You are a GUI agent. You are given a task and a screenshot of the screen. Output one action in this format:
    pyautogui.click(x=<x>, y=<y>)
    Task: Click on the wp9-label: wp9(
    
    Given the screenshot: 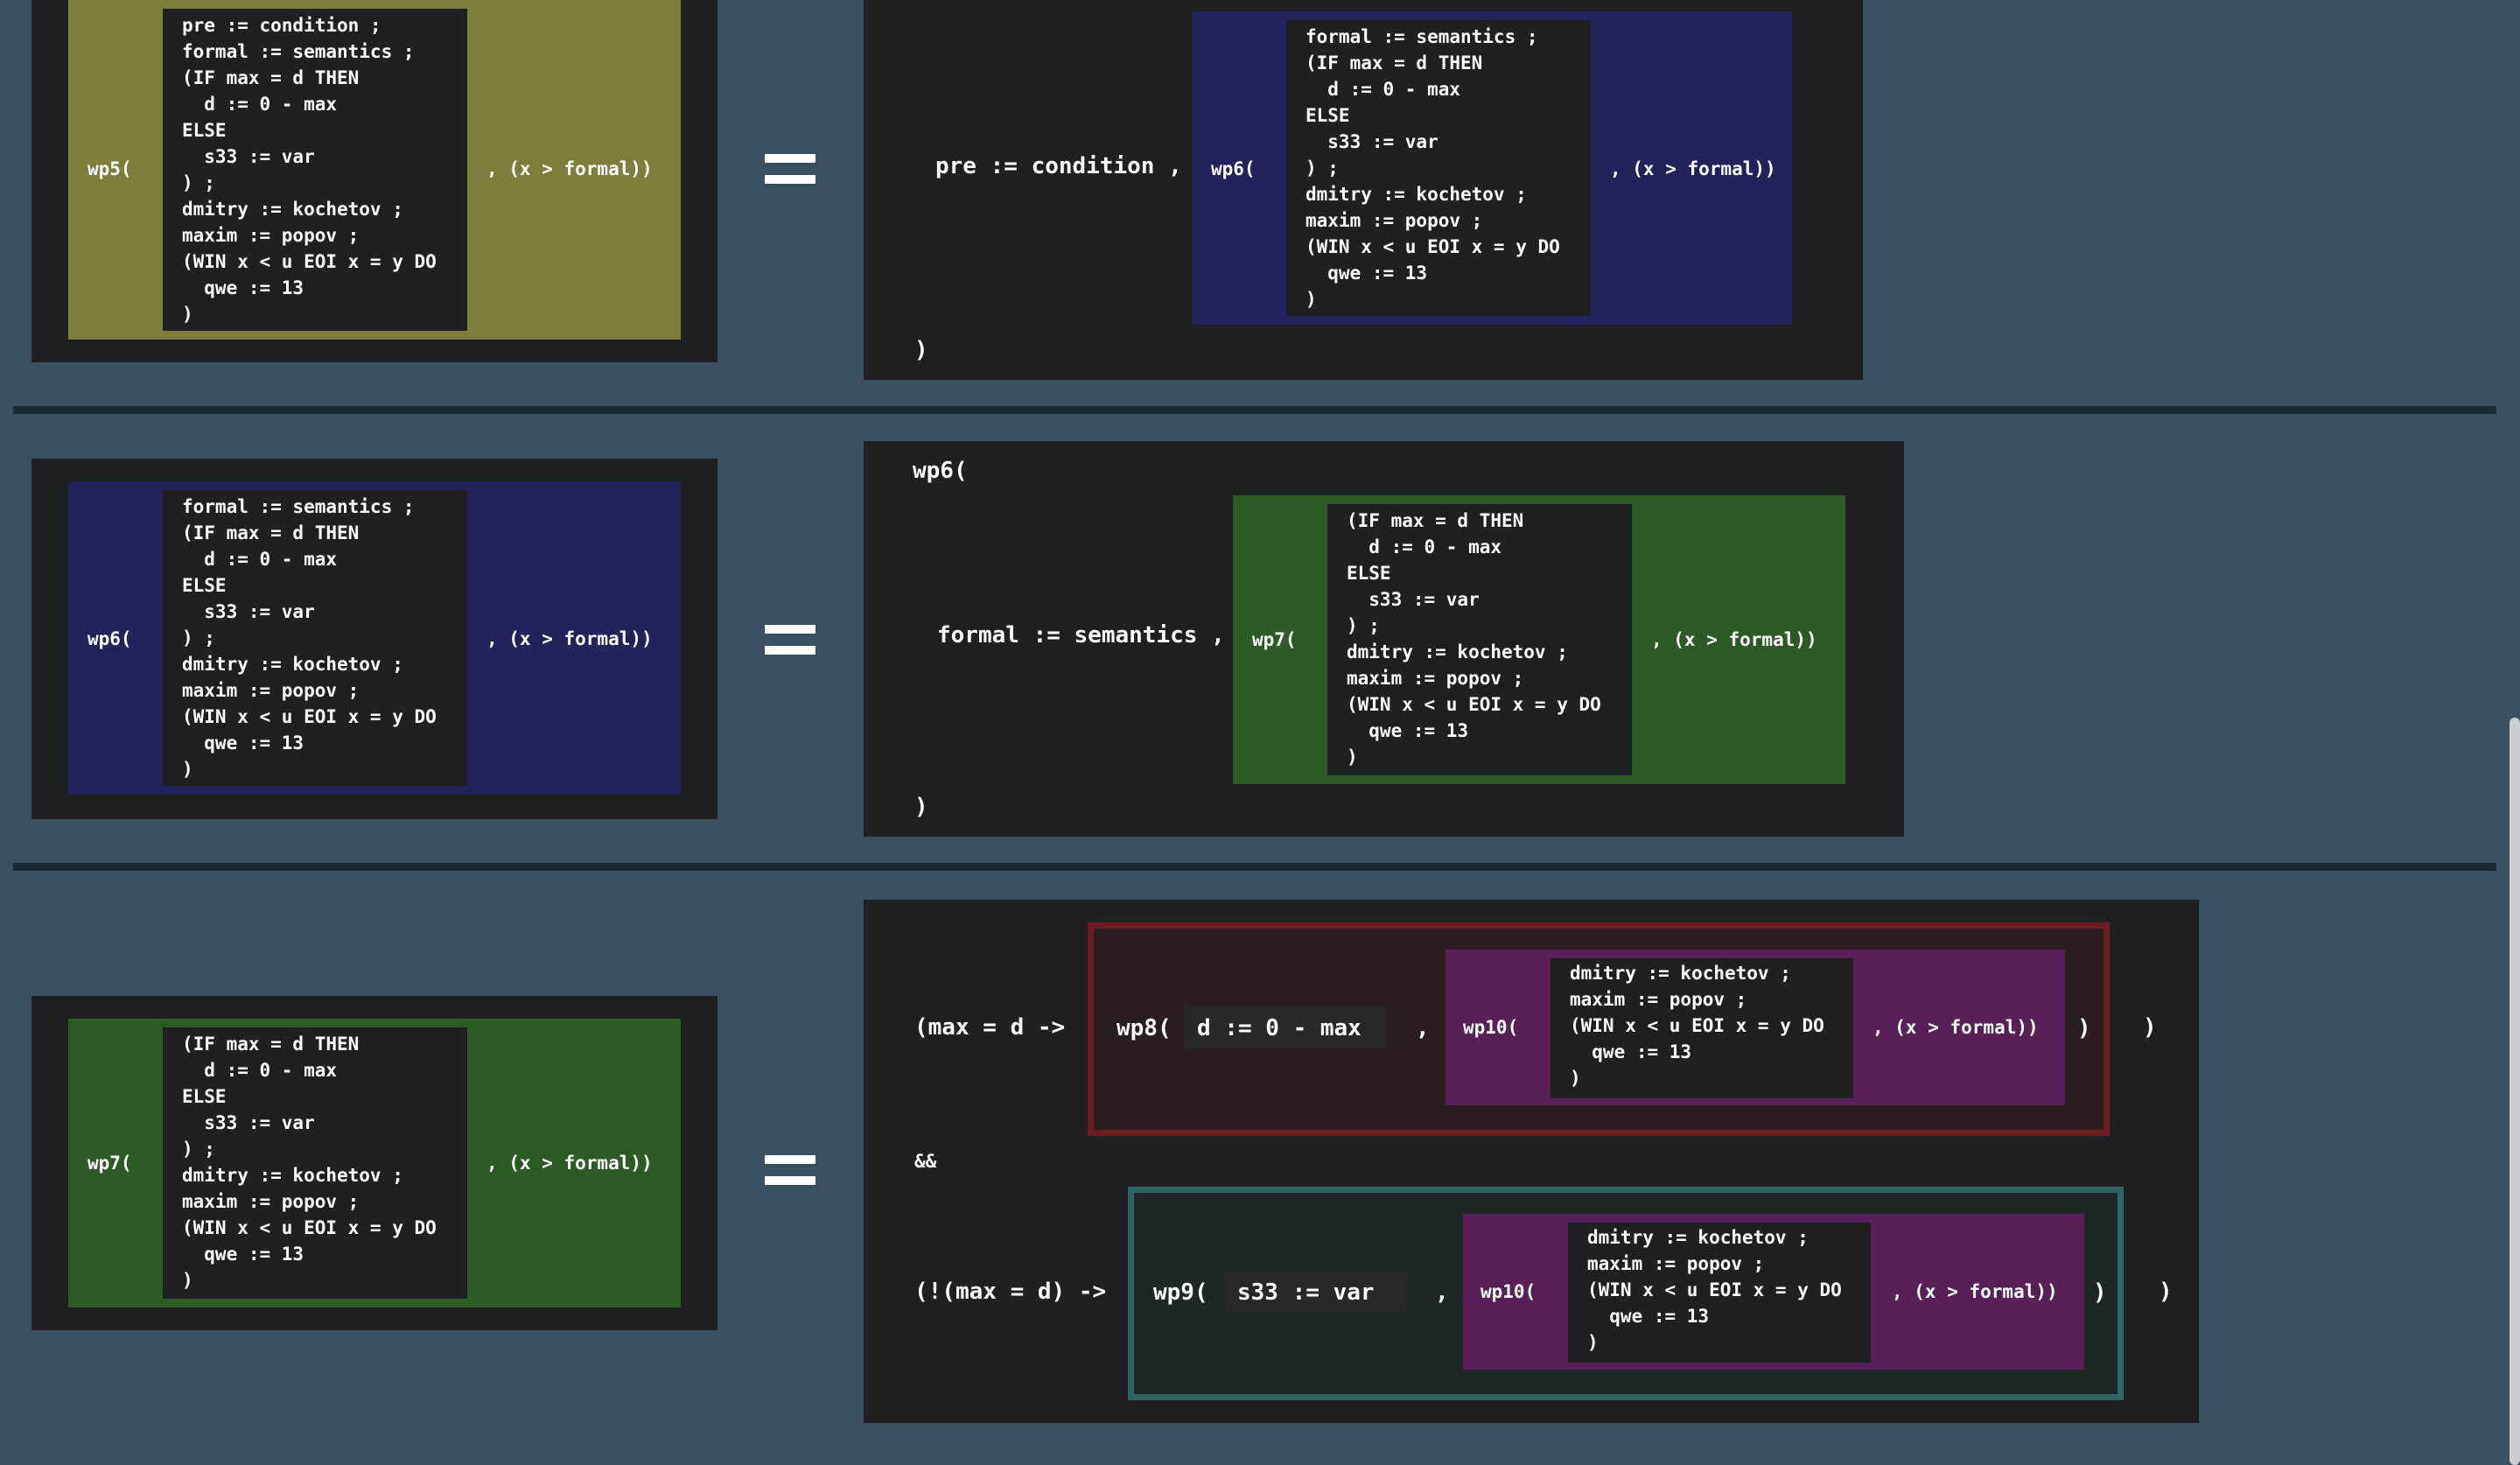 What is the action you would take?
    pyautogui.click(x=1180, y=1292)
    